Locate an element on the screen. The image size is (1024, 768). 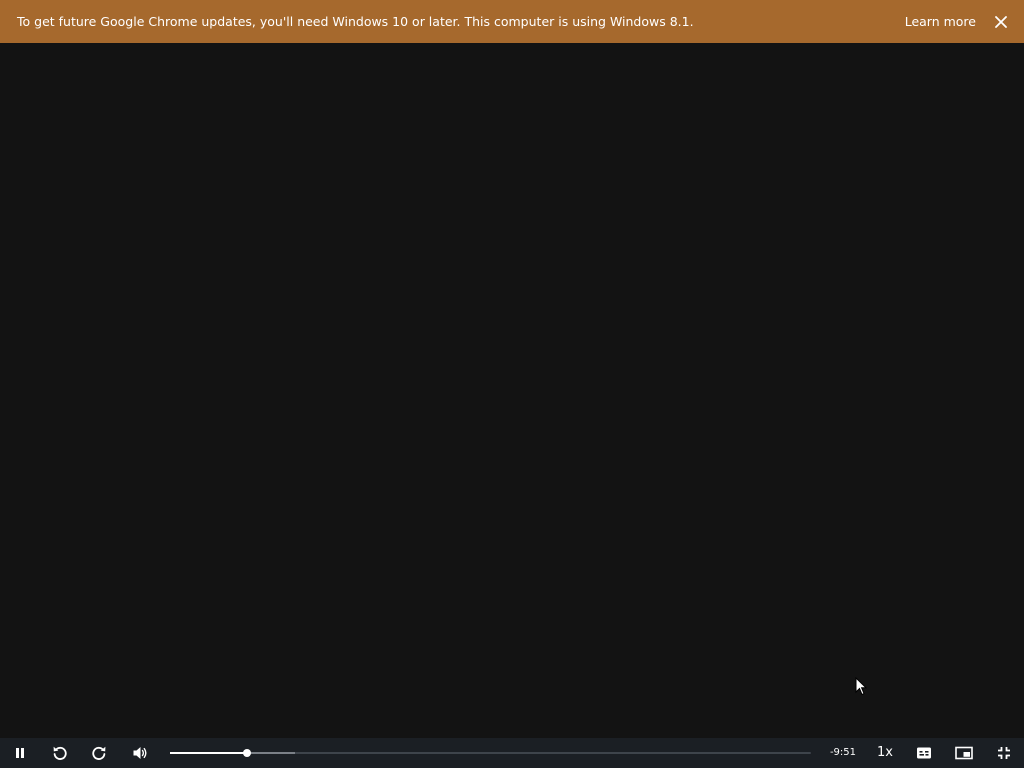
learn-more-link: Learn more is located at coordinates (940, 21).